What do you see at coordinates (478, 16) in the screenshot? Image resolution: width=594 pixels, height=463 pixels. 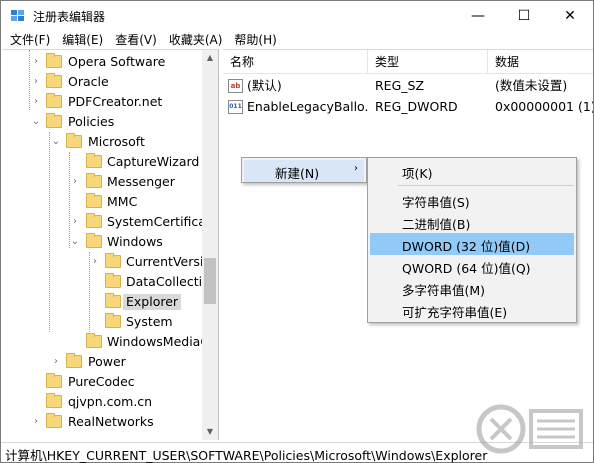 I see `minimize-button: —` at bounding box center [478, 16].